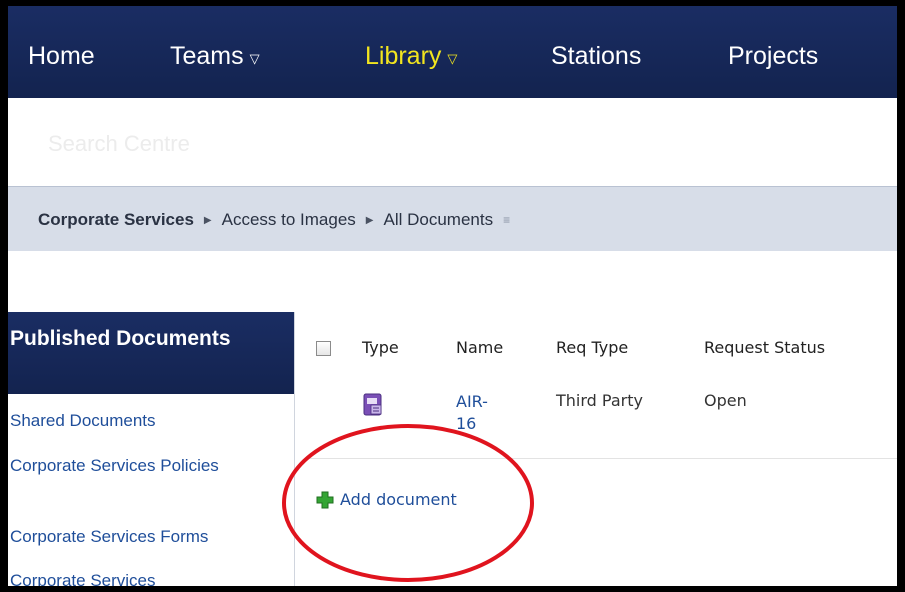 The height and width of the screenshot is (592, 905). I want to click on request-status-value: Open, so click(725, 400).